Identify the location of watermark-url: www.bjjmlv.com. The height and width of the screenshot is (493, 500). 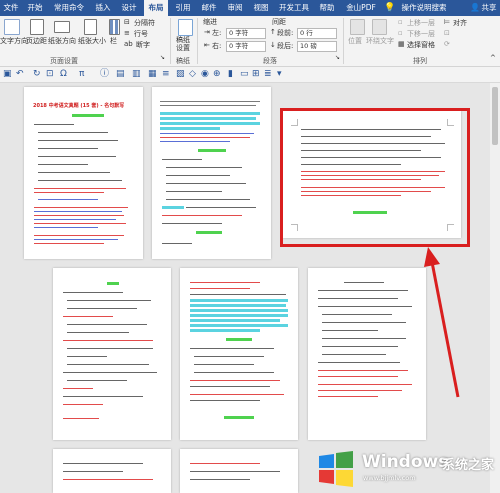
(389, 478).